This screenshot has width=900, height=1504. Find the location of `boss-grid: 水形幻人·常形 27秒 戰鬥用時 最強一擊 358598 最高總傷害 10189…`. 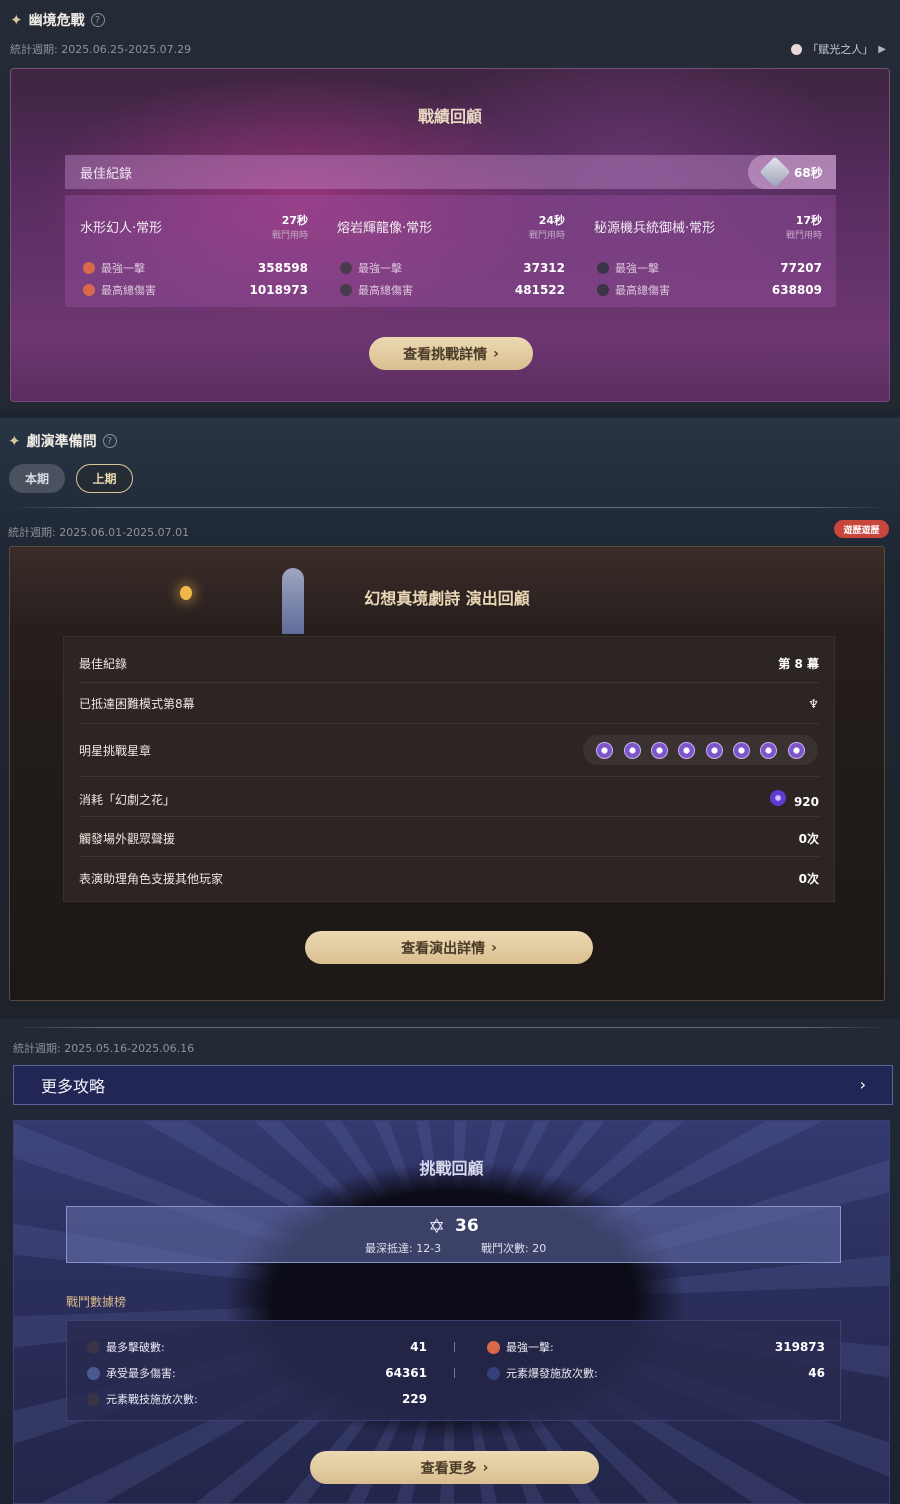

boss-grid: 水形幻人·常形 27秒 戰鬥用時 最強一擊 358598 最高總傷害 10189… is located at coordinates (450, 251).